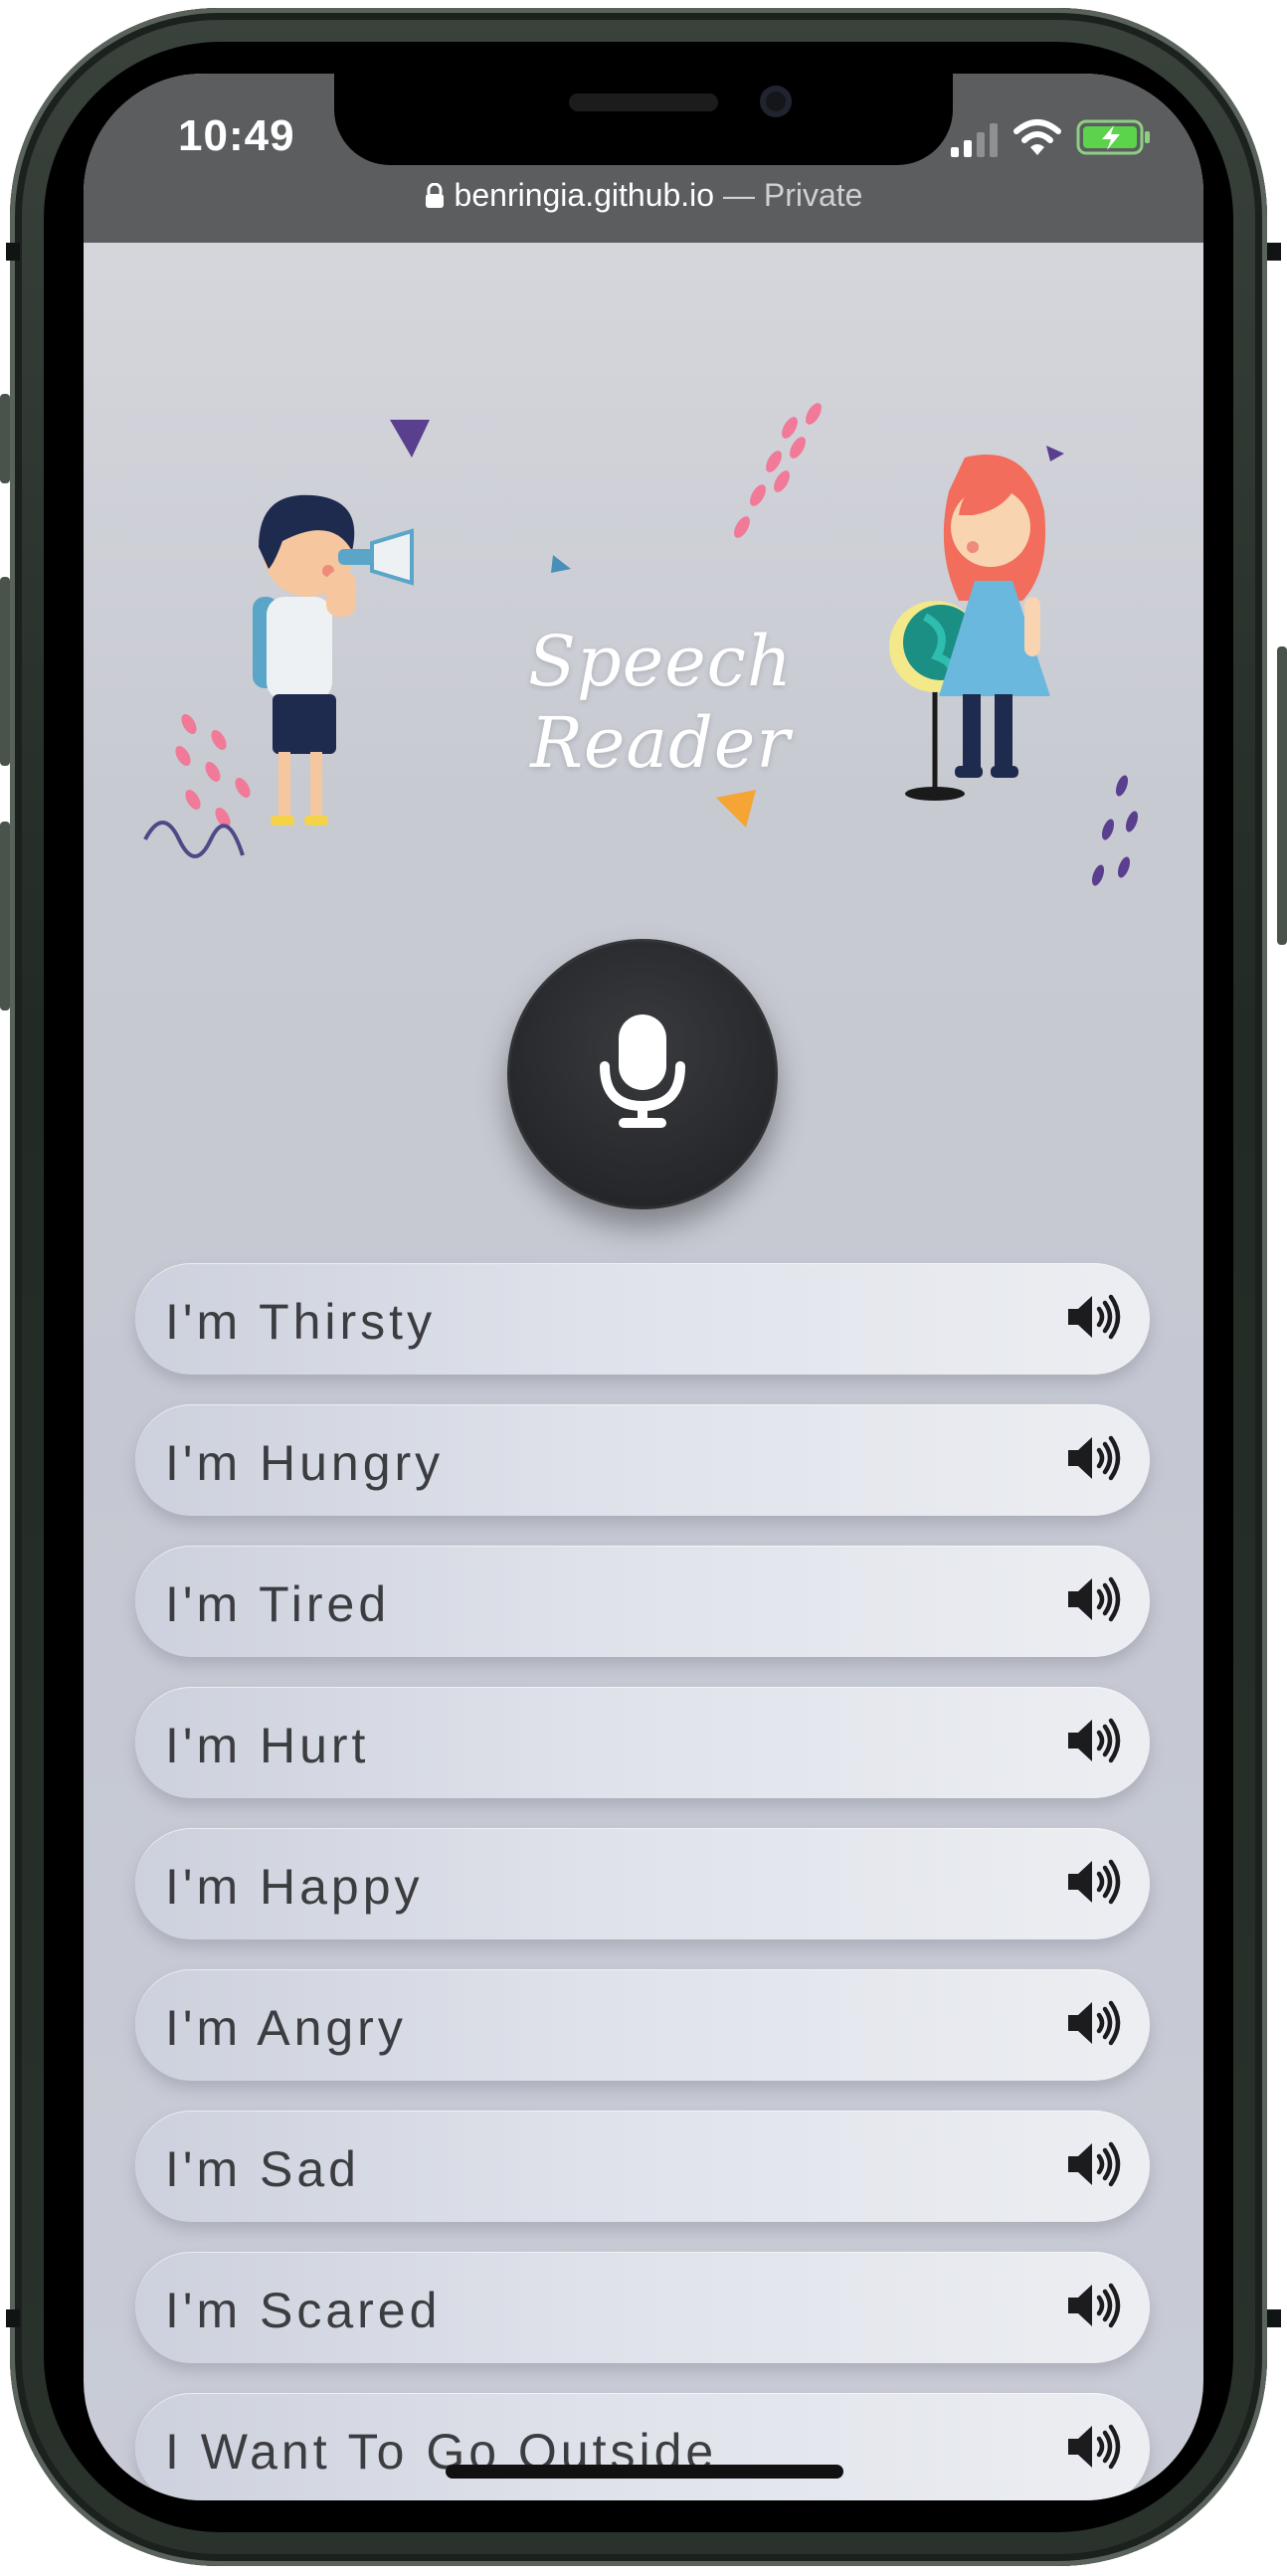 The height and width of the screenshot is (2576, 1287). Describe the element at coordinates (642, 1601) in the screenshot. I see `phrase-button: I'm Tired` at that location.